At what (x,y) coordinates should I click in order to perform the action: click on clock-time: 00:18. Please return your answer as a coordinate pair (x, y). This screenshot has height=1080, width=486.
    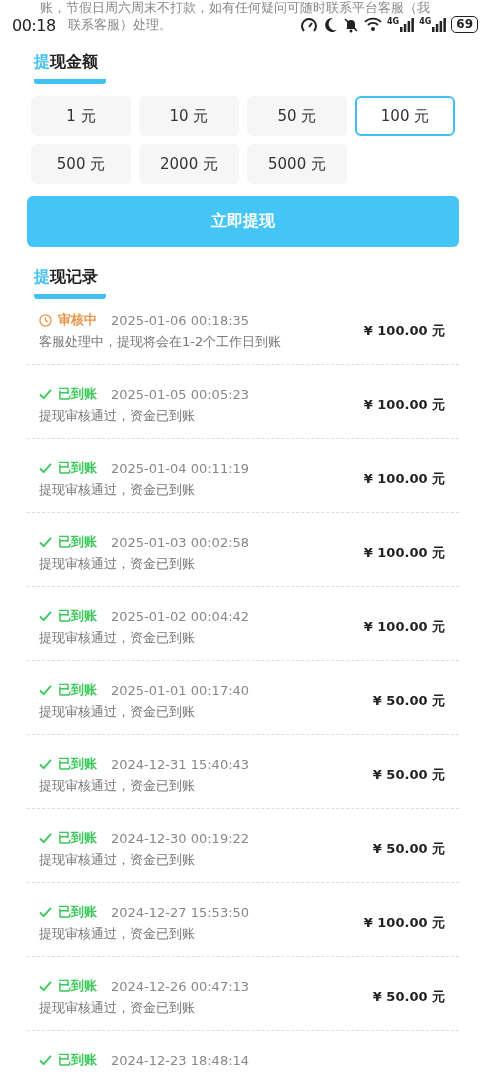
    Looking at the image, I should click on (34, 26).